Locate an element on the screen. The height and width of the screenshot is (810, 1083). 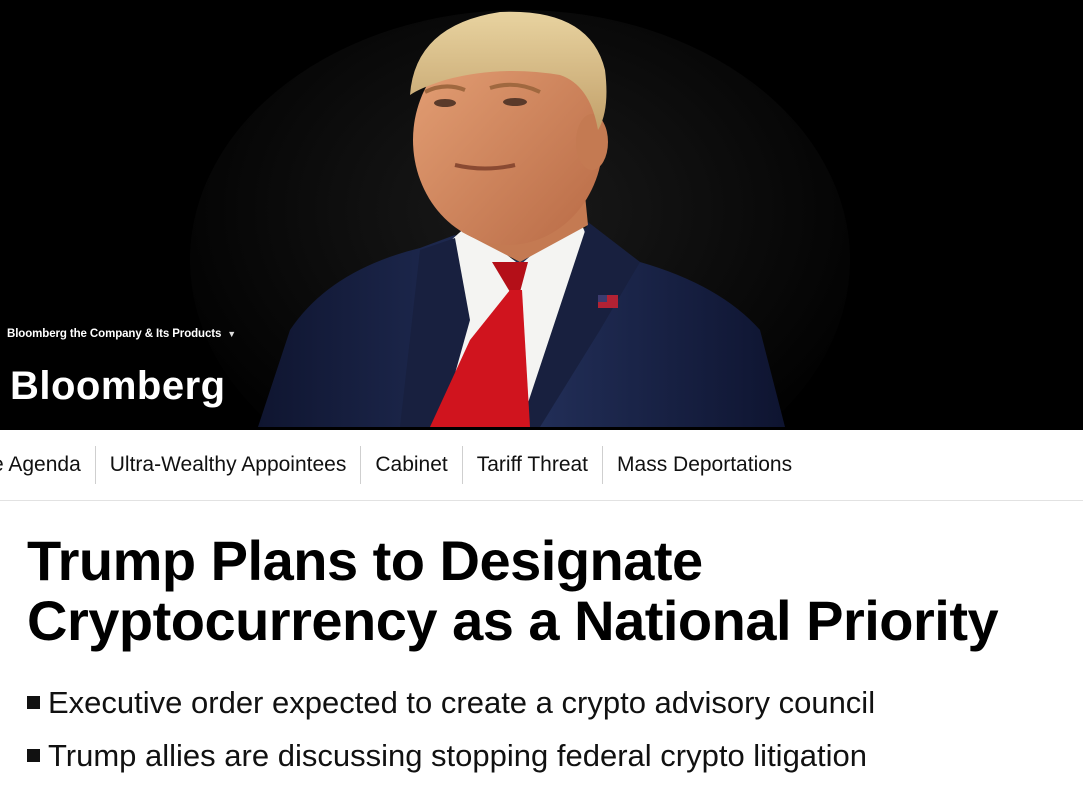
company-menu-label: Bloomberg the Company & Its Products is located at coordinates (114, 334).